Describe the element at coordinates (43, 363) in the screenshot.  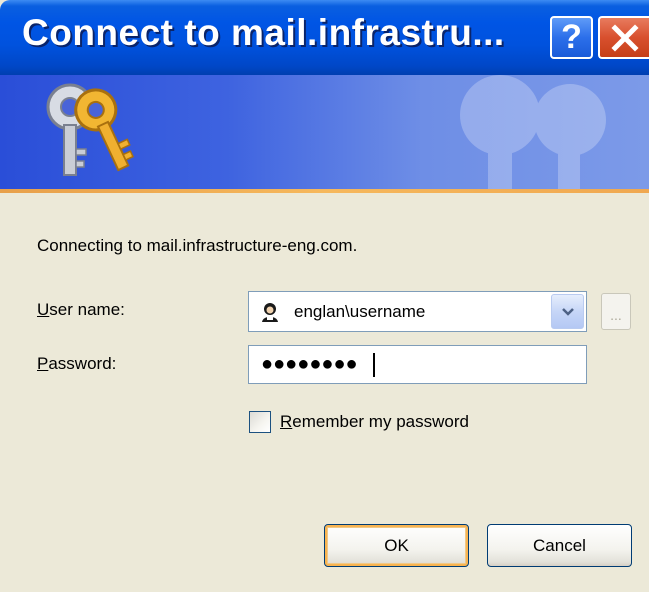
I see `password-label-accelerator: P` at that location.